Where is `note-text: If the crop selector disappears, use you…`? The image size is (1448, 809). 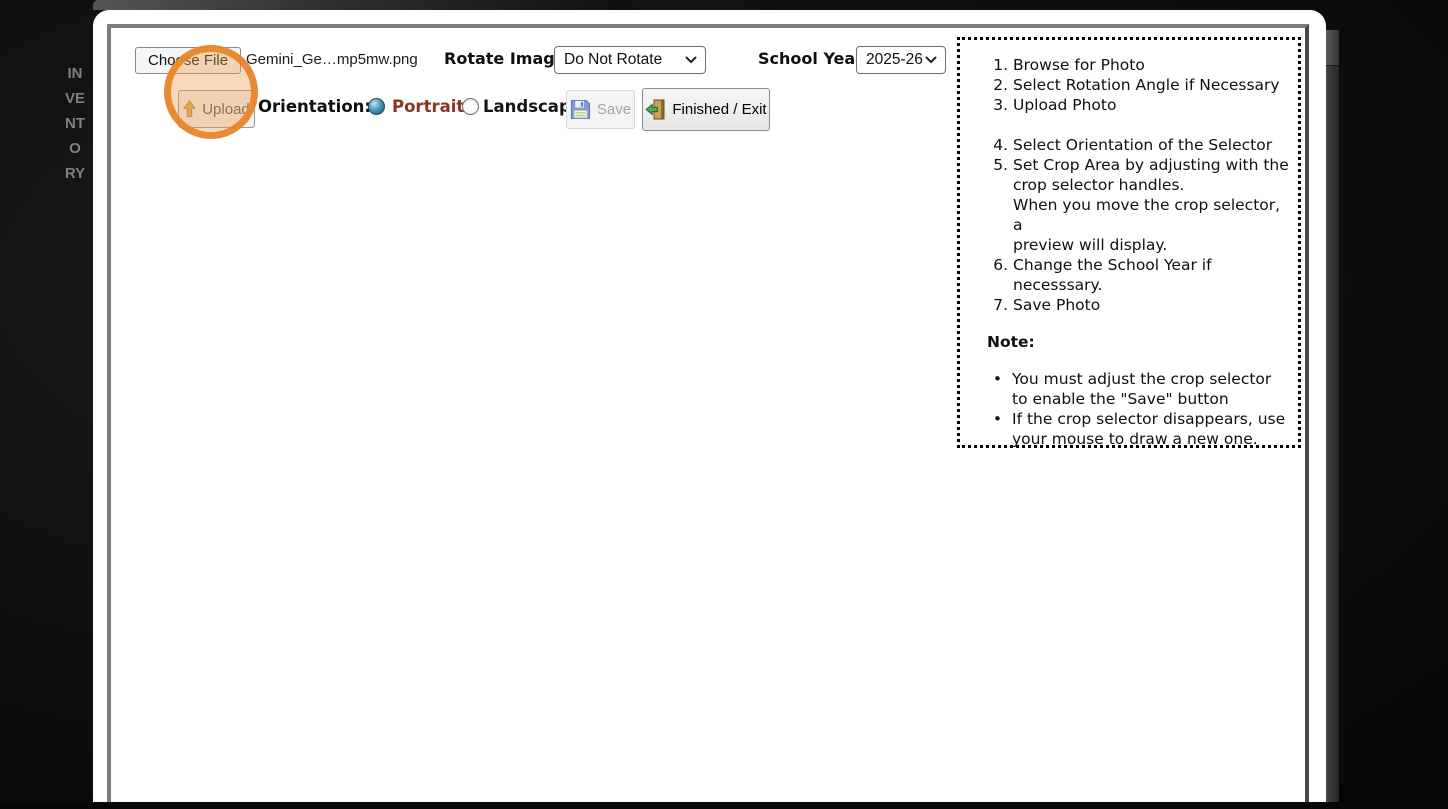
note-text: If the crop selector disappears, use you… is located at coordinates (1149, 429).